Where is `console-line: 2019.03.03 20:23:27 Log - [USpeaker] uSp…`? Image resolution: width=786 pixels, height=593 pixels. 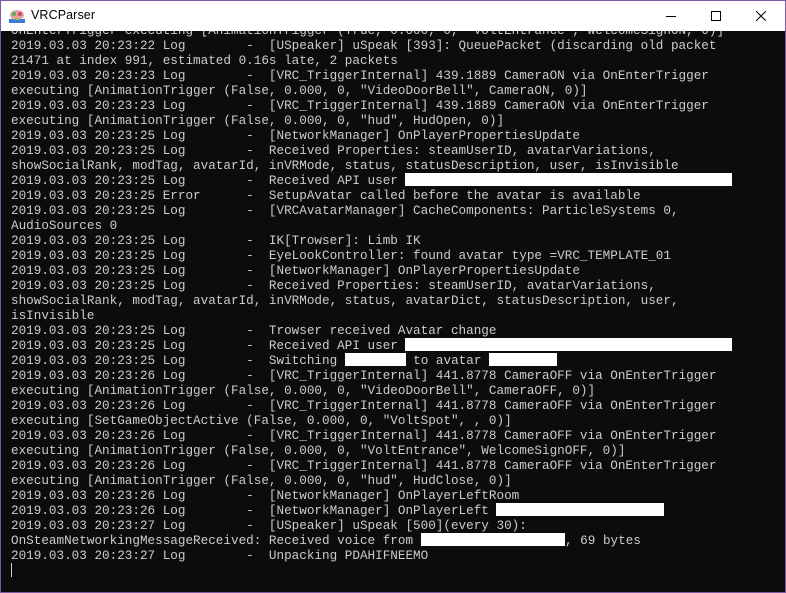 console-line: 2019.03.03 20:23:27 Log - [USpeaker] uSp… is located at coordinates (371, 525).